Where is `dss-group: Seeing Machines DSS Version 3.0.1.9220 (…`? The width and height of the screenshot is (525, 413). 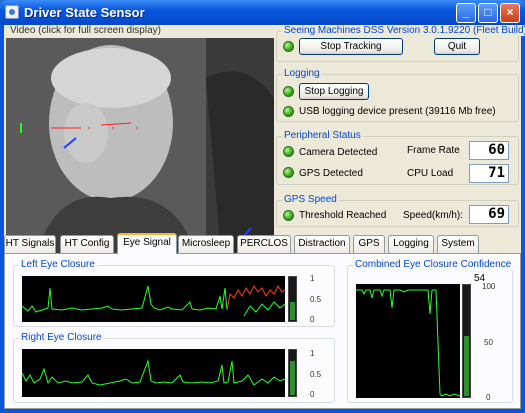
dss-group: Seeing Machines DSS Version 3.0.1.9220 (… is located at coordinates (400, 43).